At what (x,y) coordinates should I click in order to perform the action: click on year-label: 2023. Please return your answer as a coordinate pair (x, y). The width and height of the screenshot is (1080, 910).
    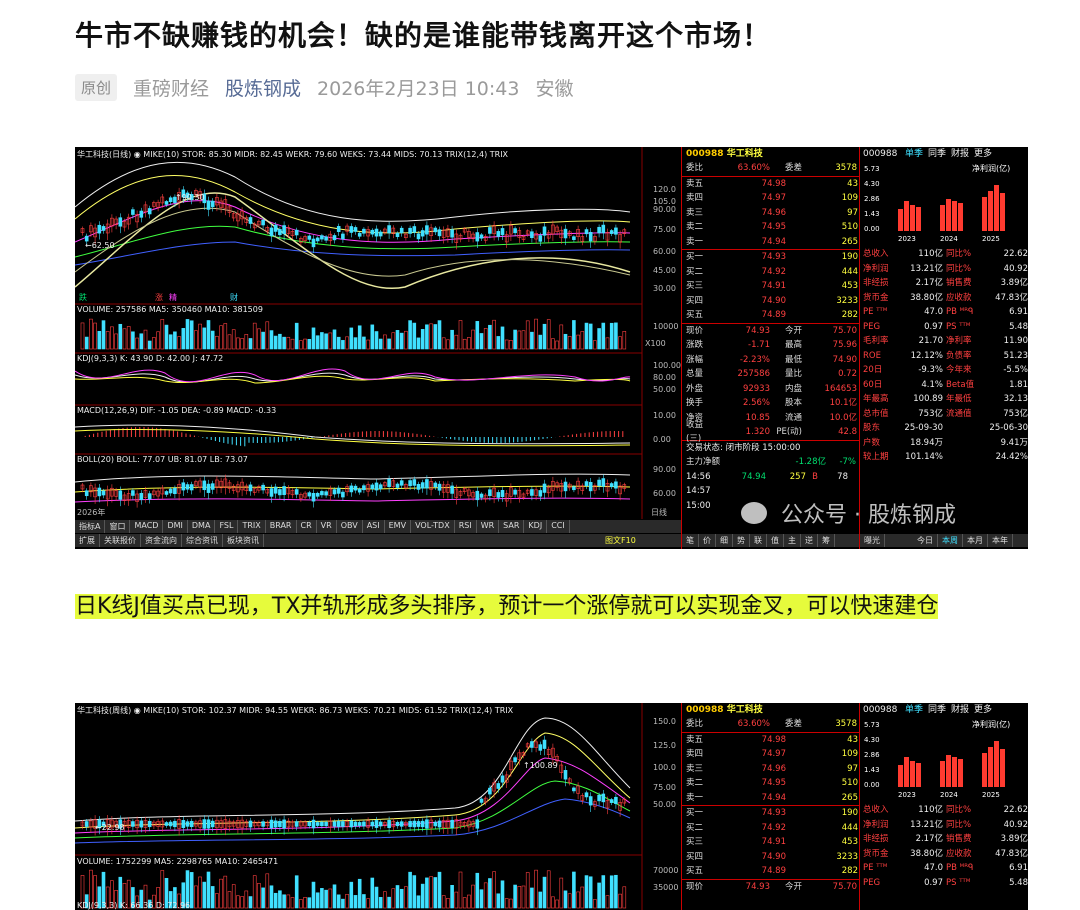
    Looking at the image, I should click on (907, 795).